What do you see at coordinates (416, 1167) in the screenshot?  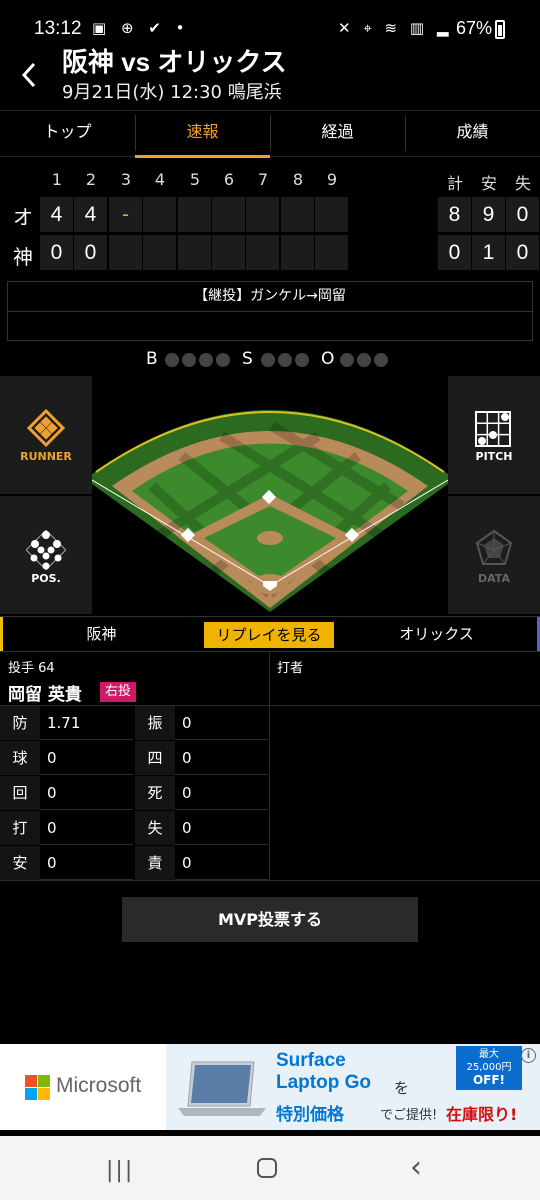 I see `back-icon: ‹` at bounding box center [416, 1167].